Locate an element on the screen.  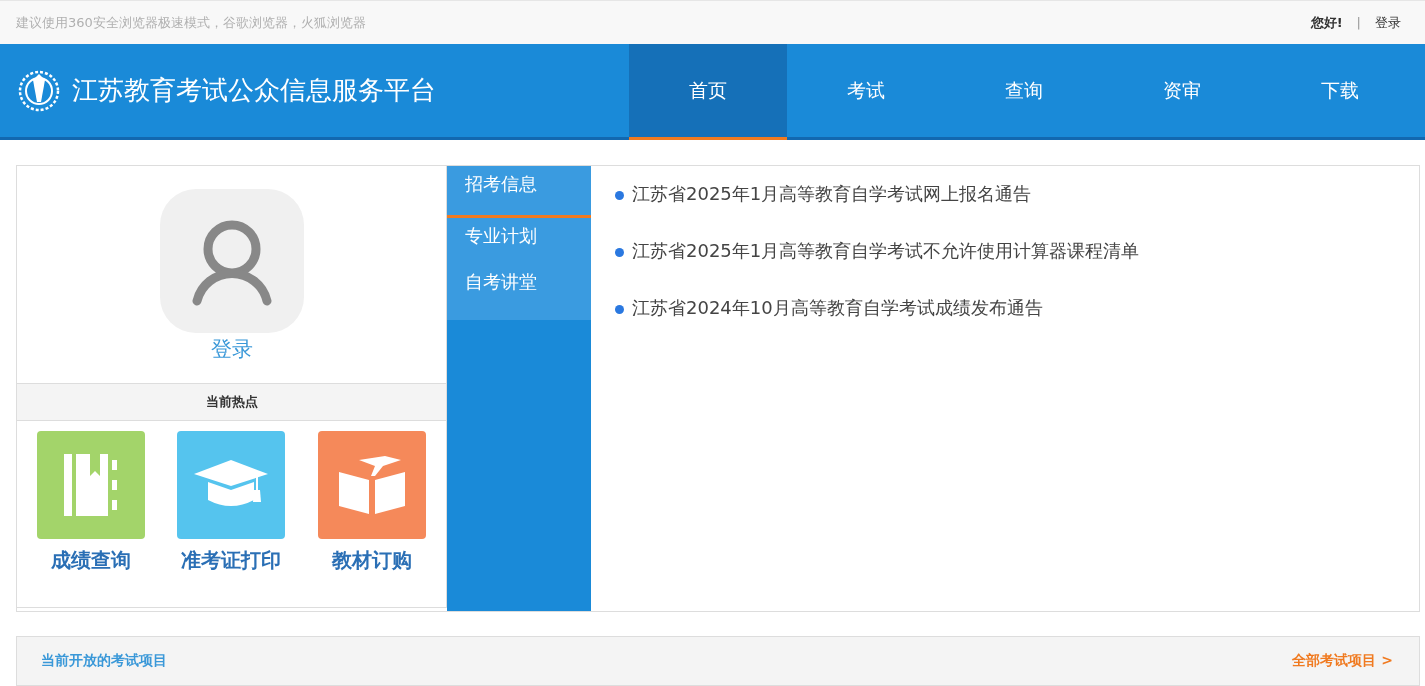
nav-tab: 首页 is located at coordinates (708, 92).